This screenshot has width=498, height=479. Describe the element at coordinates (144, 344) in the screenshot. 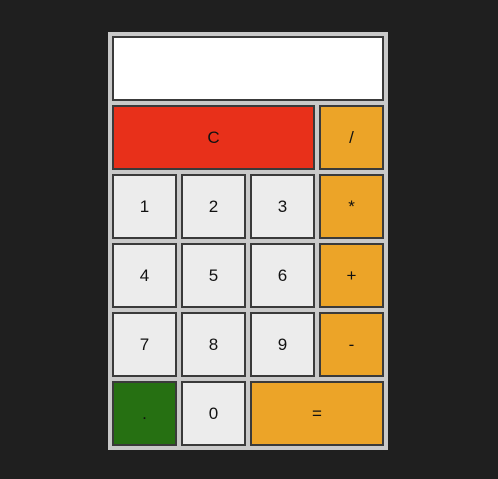

I see `digit-7-button: 7` at that location.